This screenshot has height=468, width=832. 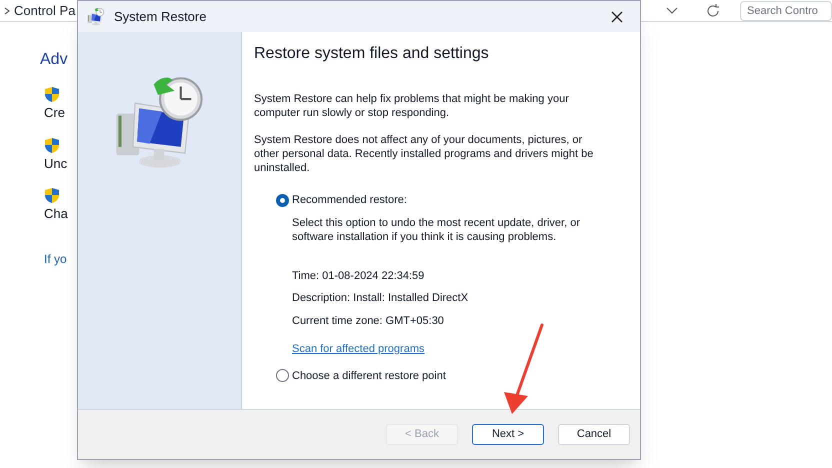 What do you see at coordinates (282, 375) in the screenshot?
I see `radio-unselected-icon` at bounding box center [282, 375].